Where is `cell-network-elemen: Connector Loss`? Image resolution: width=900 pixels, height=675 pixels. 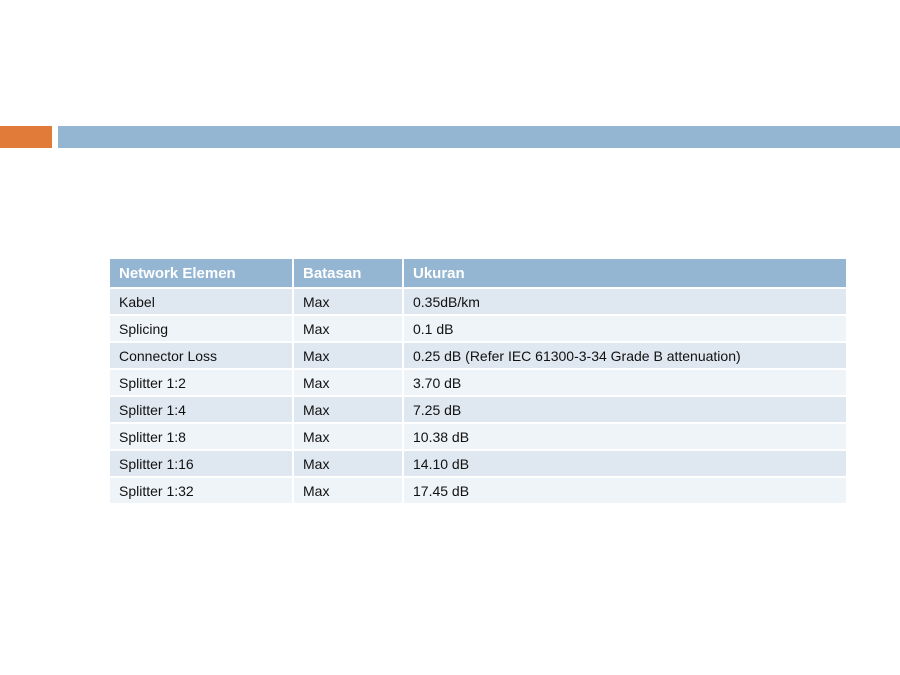 cell-network-elemen: Connector Loss is located at coordinates (202, 356).